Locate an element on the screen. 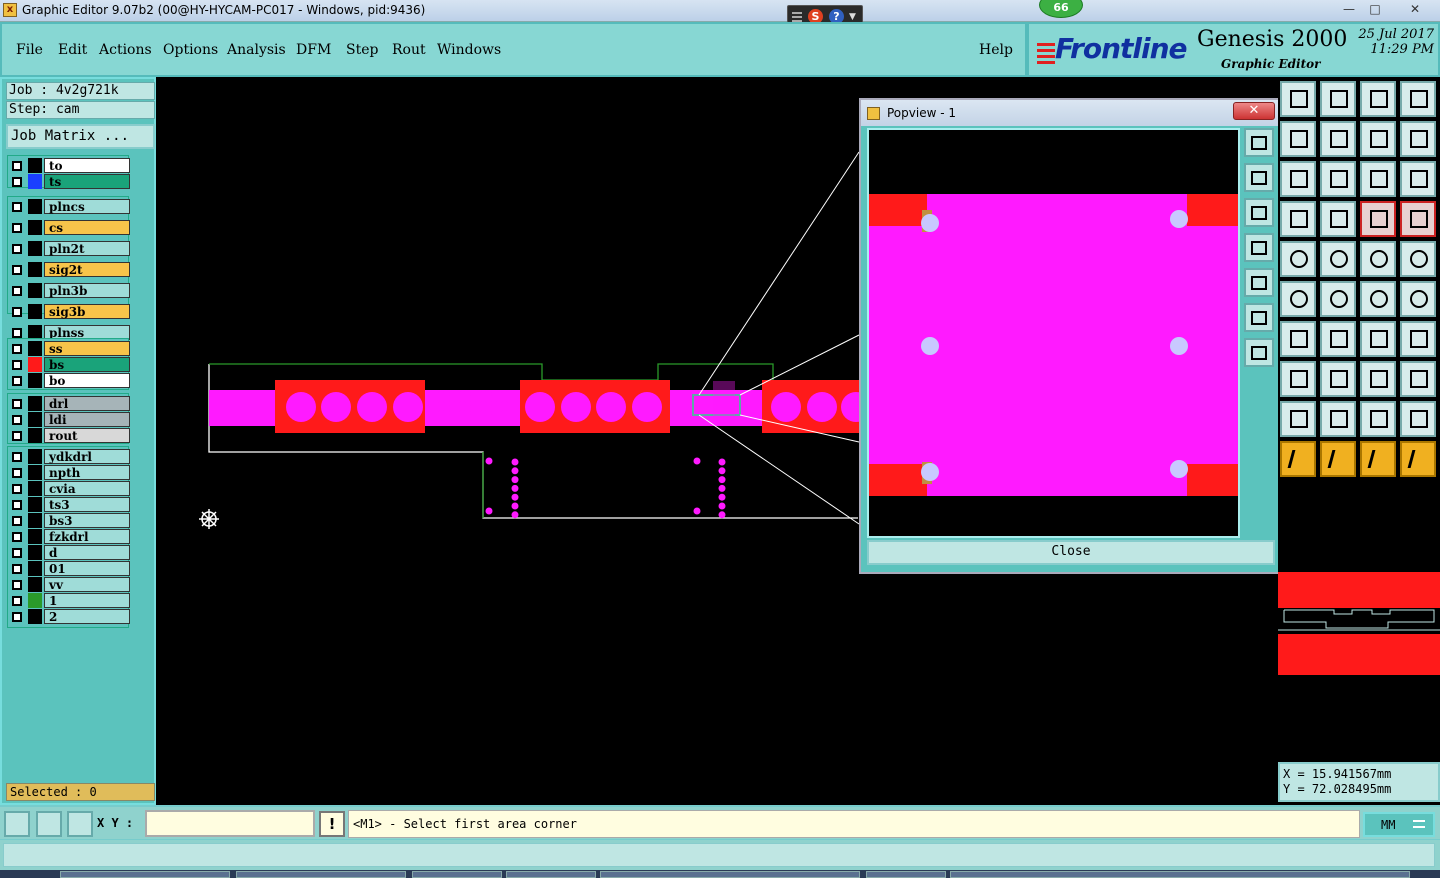 The image size is (1440, 878). popview-zoom-out-button is located at coordinates (1259, 212).